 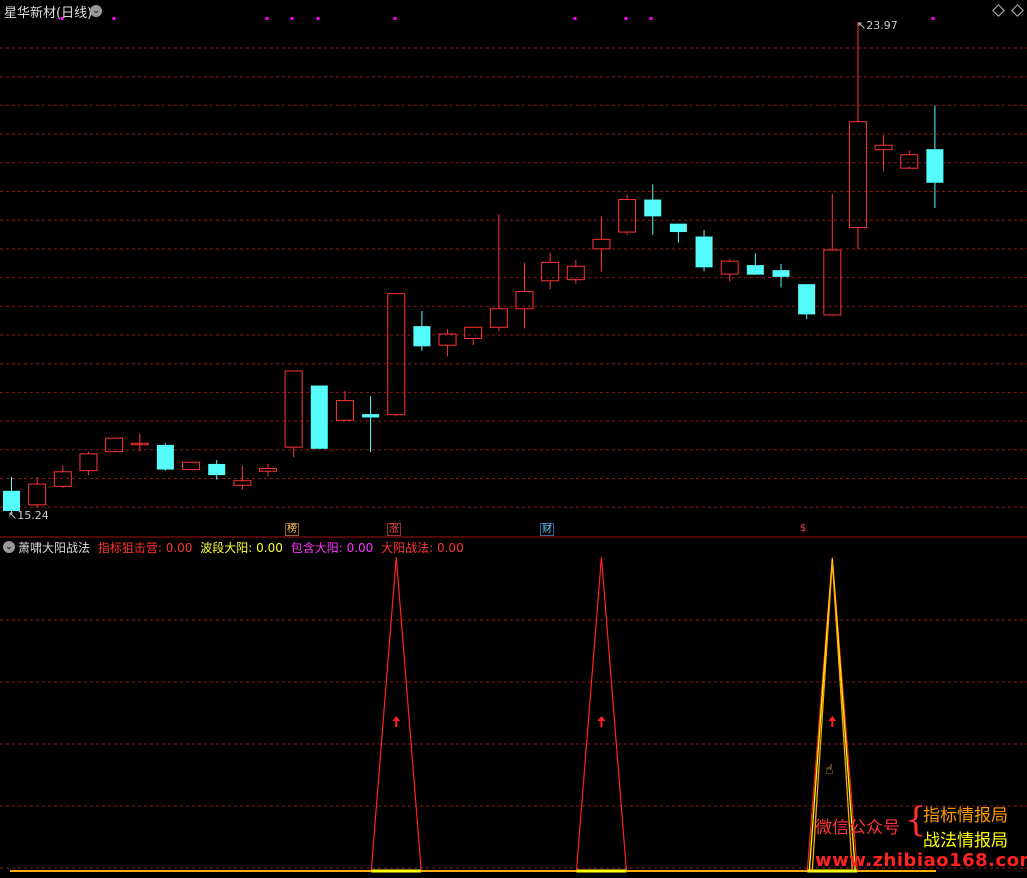 What do you see at coordinates (48, 13) in the screenshot?
I see `chart-title: 星华新材(日线)` at bounding box center [48, 13].